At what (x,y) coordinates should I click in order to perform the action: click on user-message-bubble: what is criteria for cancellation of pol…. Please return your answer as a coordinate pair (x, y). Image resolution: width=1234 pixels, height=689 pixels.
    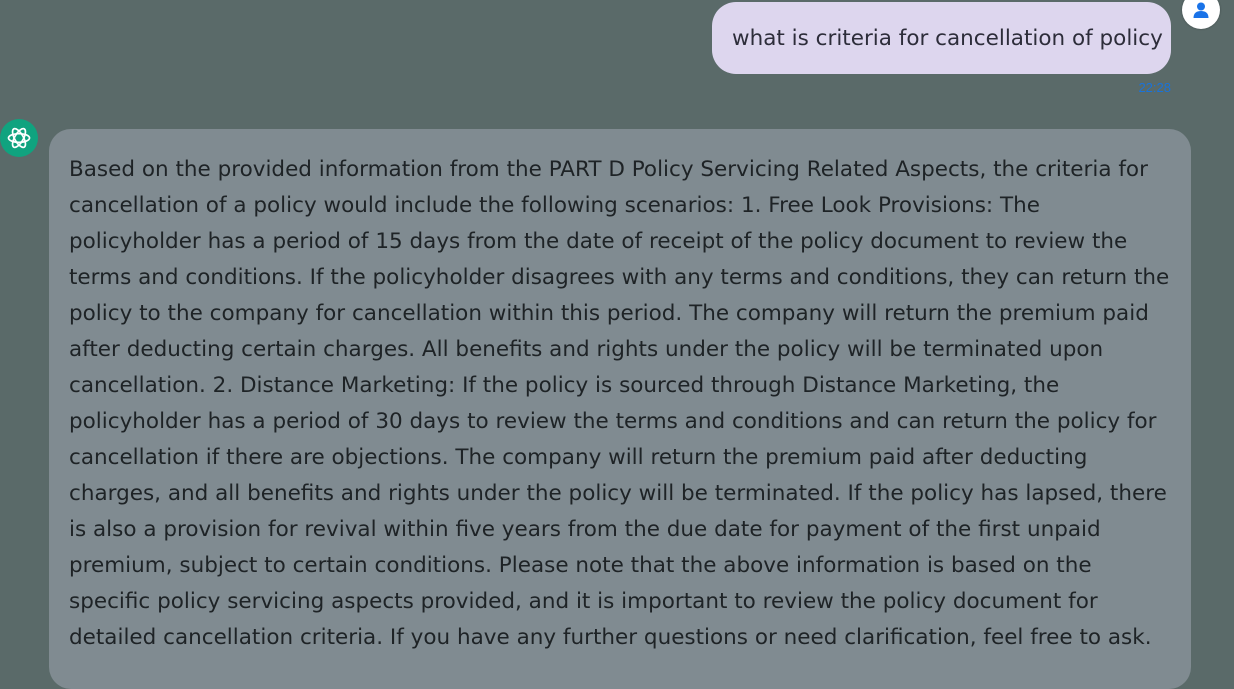
    Looking at the image, I should click on (941, 38).